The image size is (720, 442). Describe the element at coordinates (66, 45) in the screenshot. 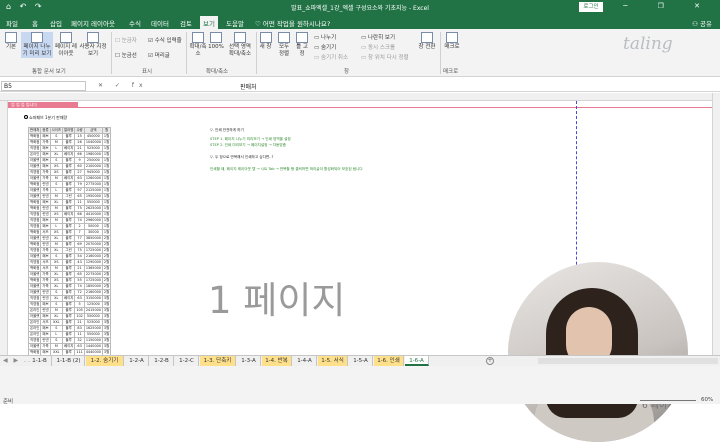

I see `page-layout-view-button: 페이지 레이아웃` at that location.